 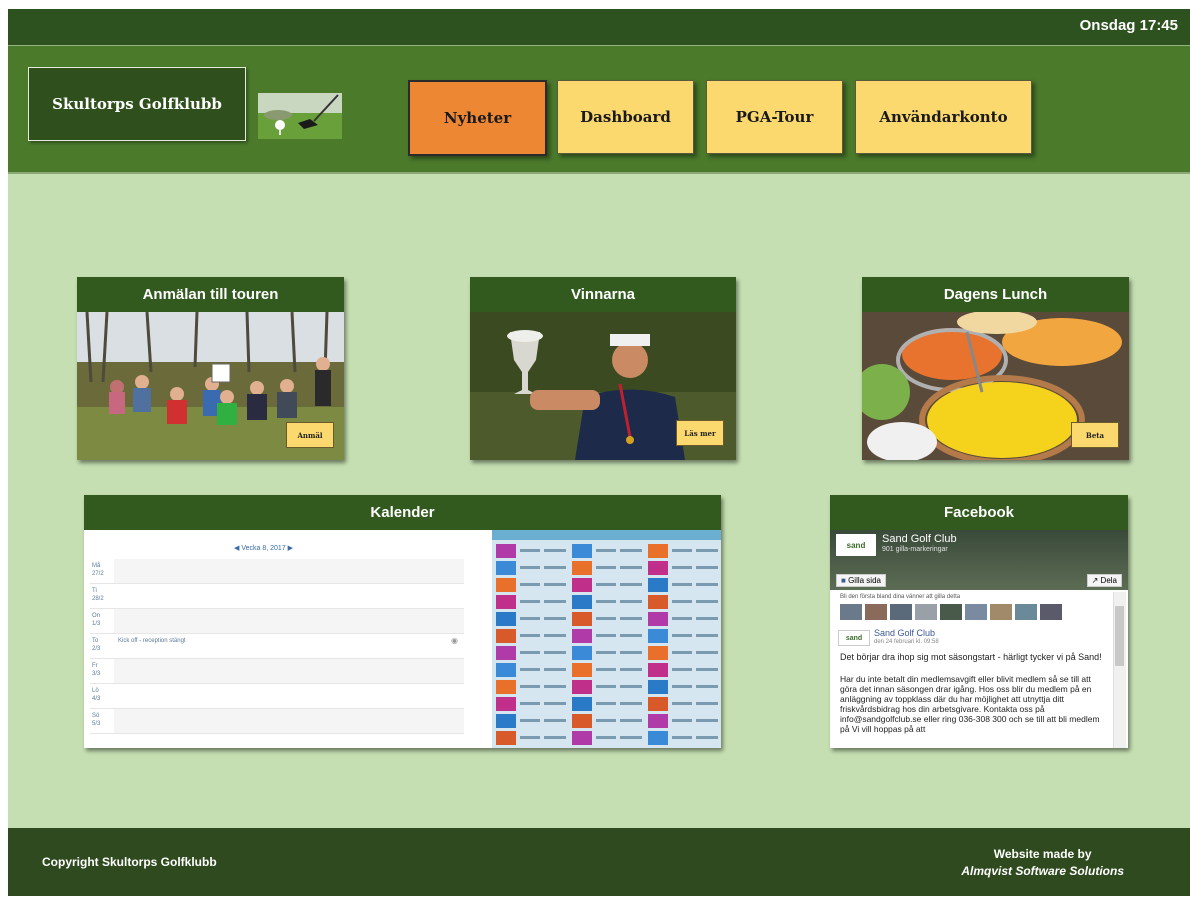 What do you see at coordinates (603, 386) in the screenshot?
I see `winner-photo: Läs mer` at bounding box center [603, 386].